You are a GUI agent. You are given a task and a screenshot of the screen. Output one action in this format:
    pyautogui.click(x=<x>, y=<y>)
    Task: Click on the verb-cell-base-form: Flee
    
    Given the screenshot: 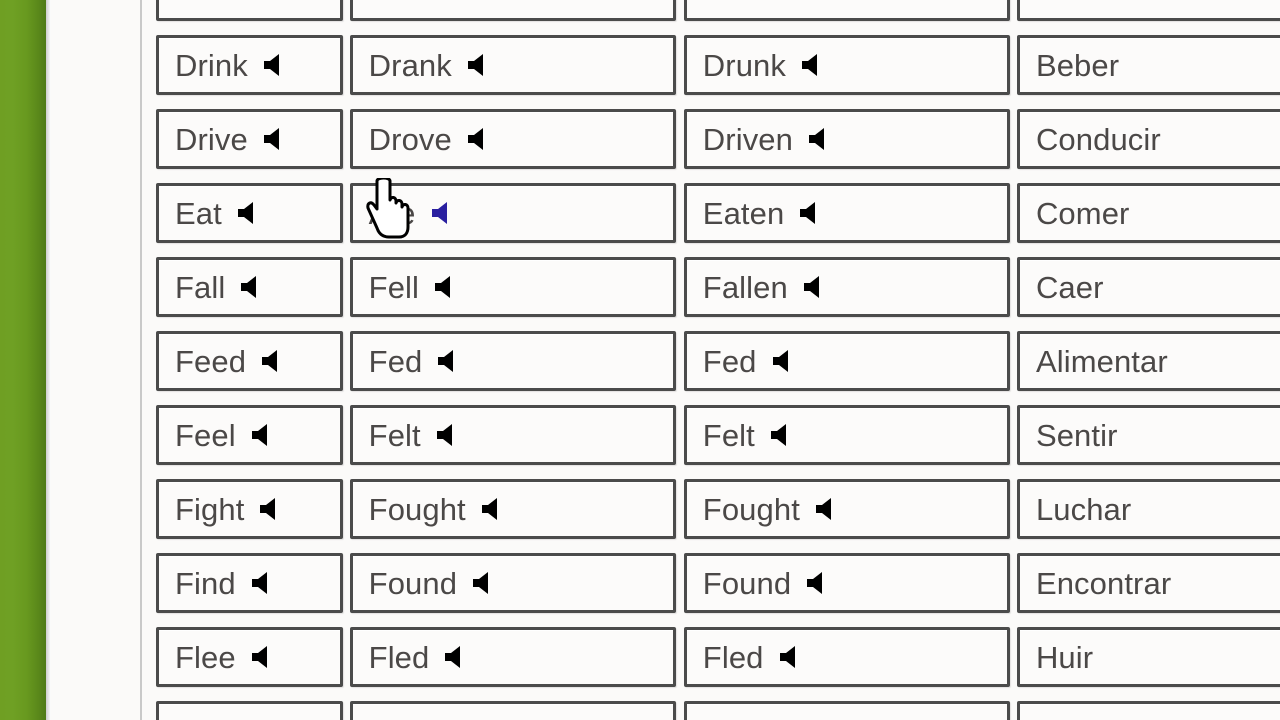 What is the action you would take?
    pyautogui.click(x=249, y=657)
    